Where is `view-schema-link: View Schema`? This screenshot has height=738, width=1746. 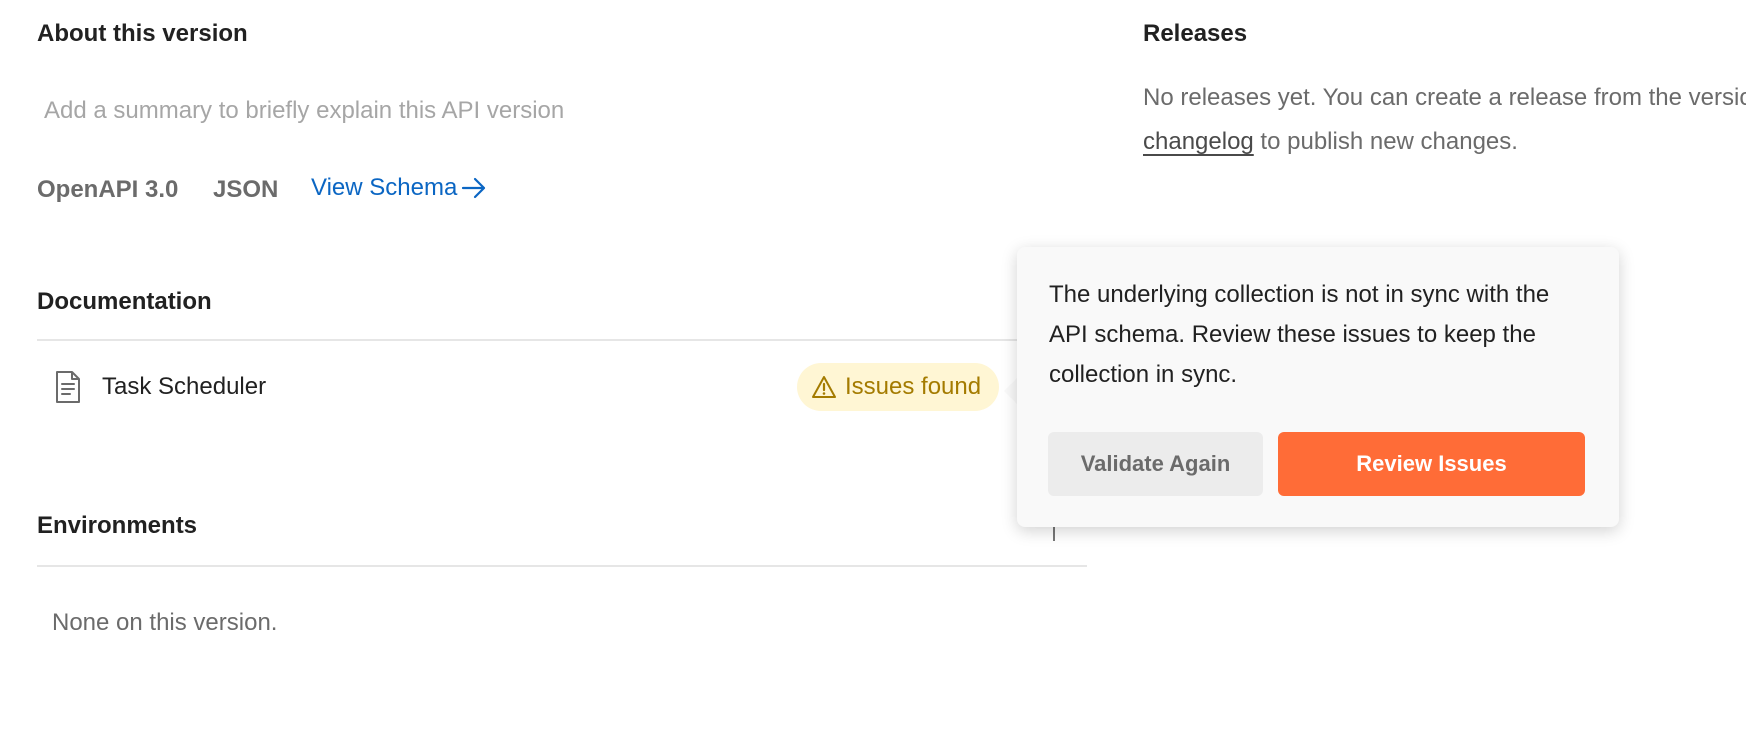 view-schema-link: View Schema is located at coordinates (399, 188).